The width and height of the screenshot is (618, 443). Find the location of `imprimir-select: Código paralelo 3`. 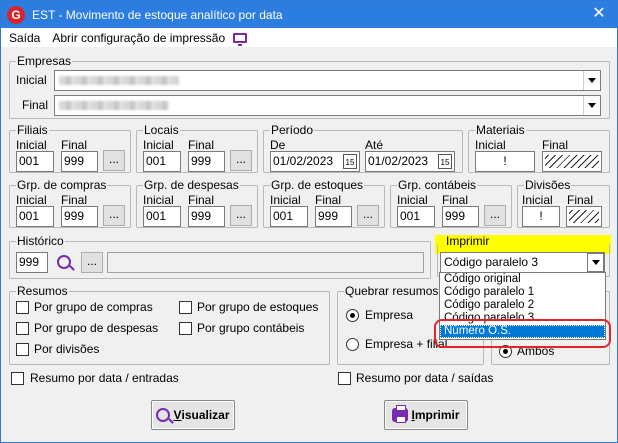

imprimir-select: Código paralelo 3 is located at coordinates (522, 262).